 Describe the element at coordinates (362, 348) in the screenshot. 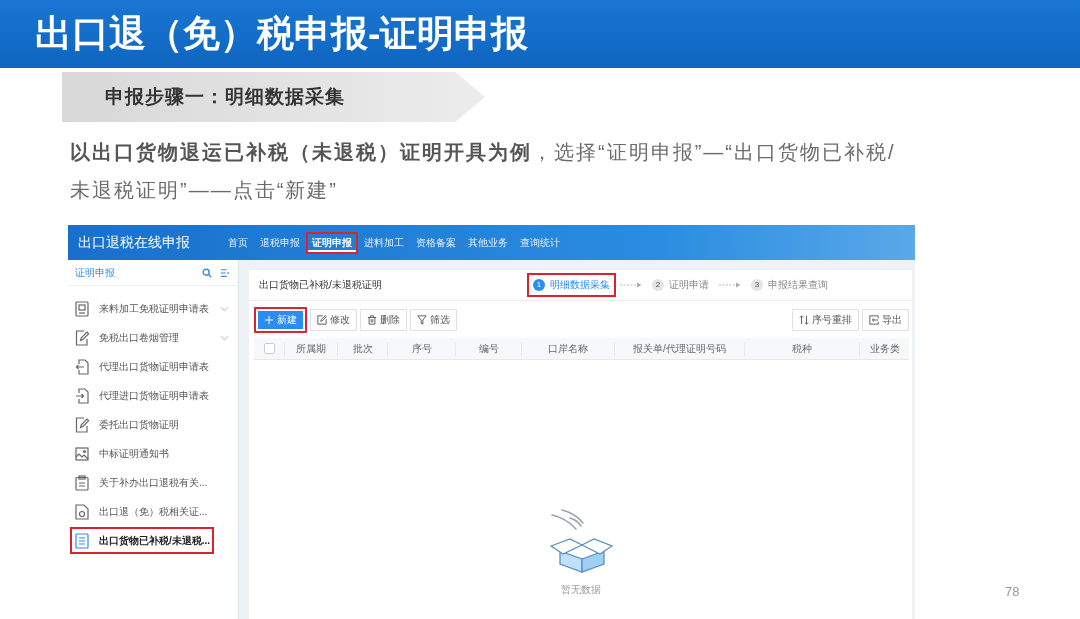

I see `column-header: 批次` at that location.